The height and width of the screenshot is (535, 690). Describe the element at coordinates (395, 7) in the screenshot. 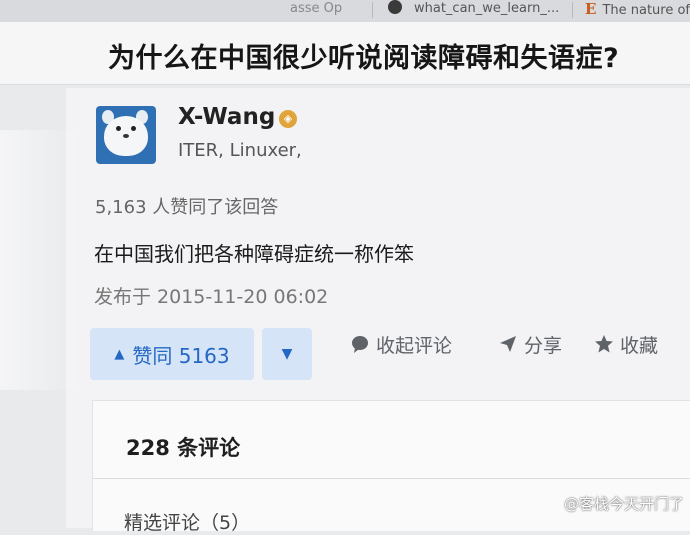

I see `github-icon` at that location.